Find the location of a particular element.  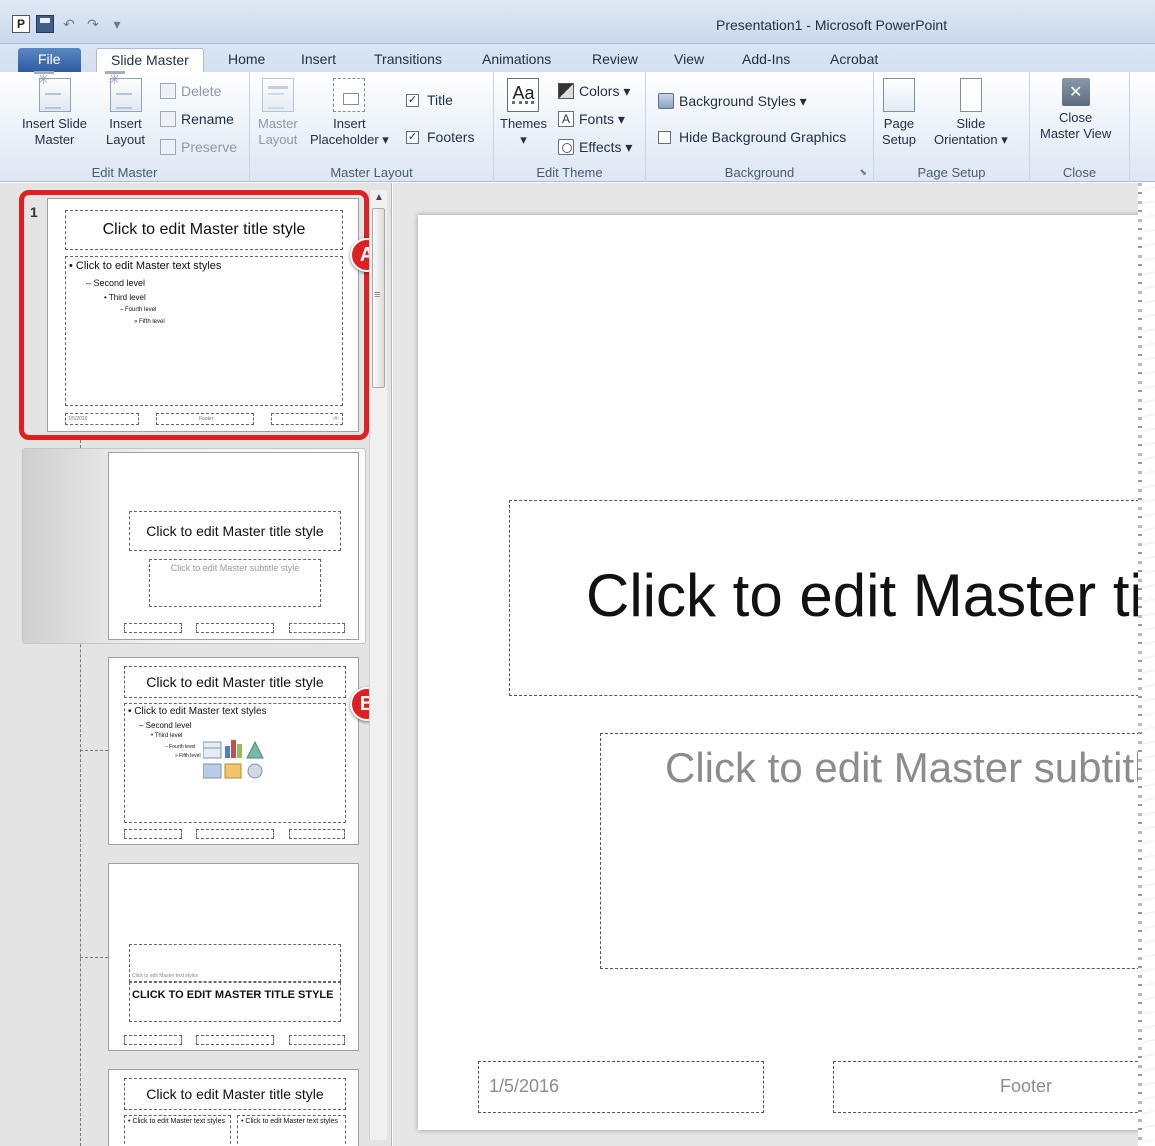

preserve-button: Preserve is located at coordinates (198, 147).